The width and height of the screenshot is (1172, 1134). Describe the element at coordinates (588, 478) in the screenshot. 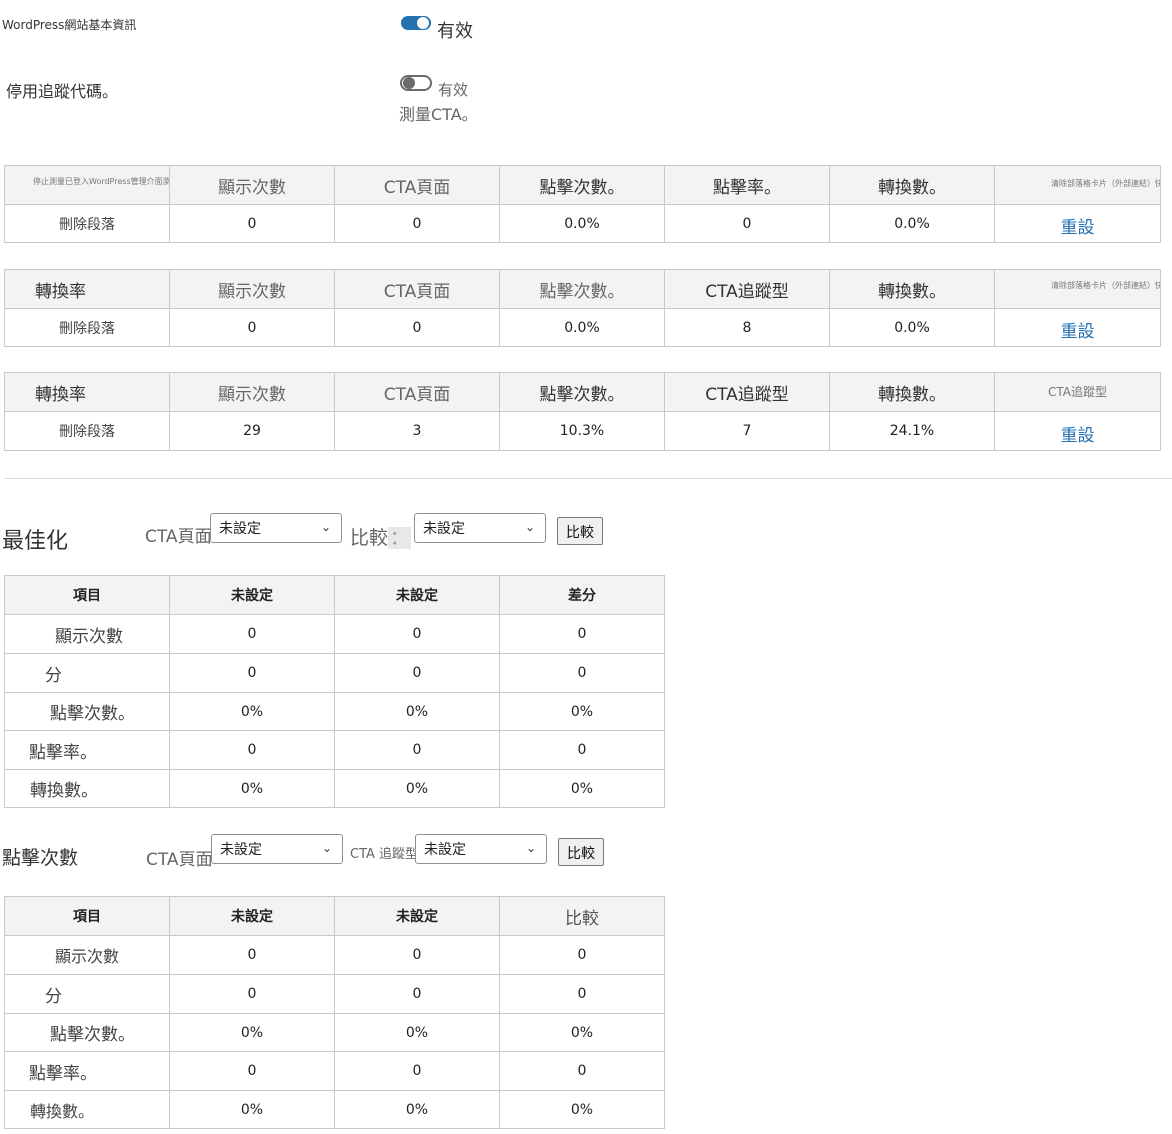

I see `section-divider` at that location.